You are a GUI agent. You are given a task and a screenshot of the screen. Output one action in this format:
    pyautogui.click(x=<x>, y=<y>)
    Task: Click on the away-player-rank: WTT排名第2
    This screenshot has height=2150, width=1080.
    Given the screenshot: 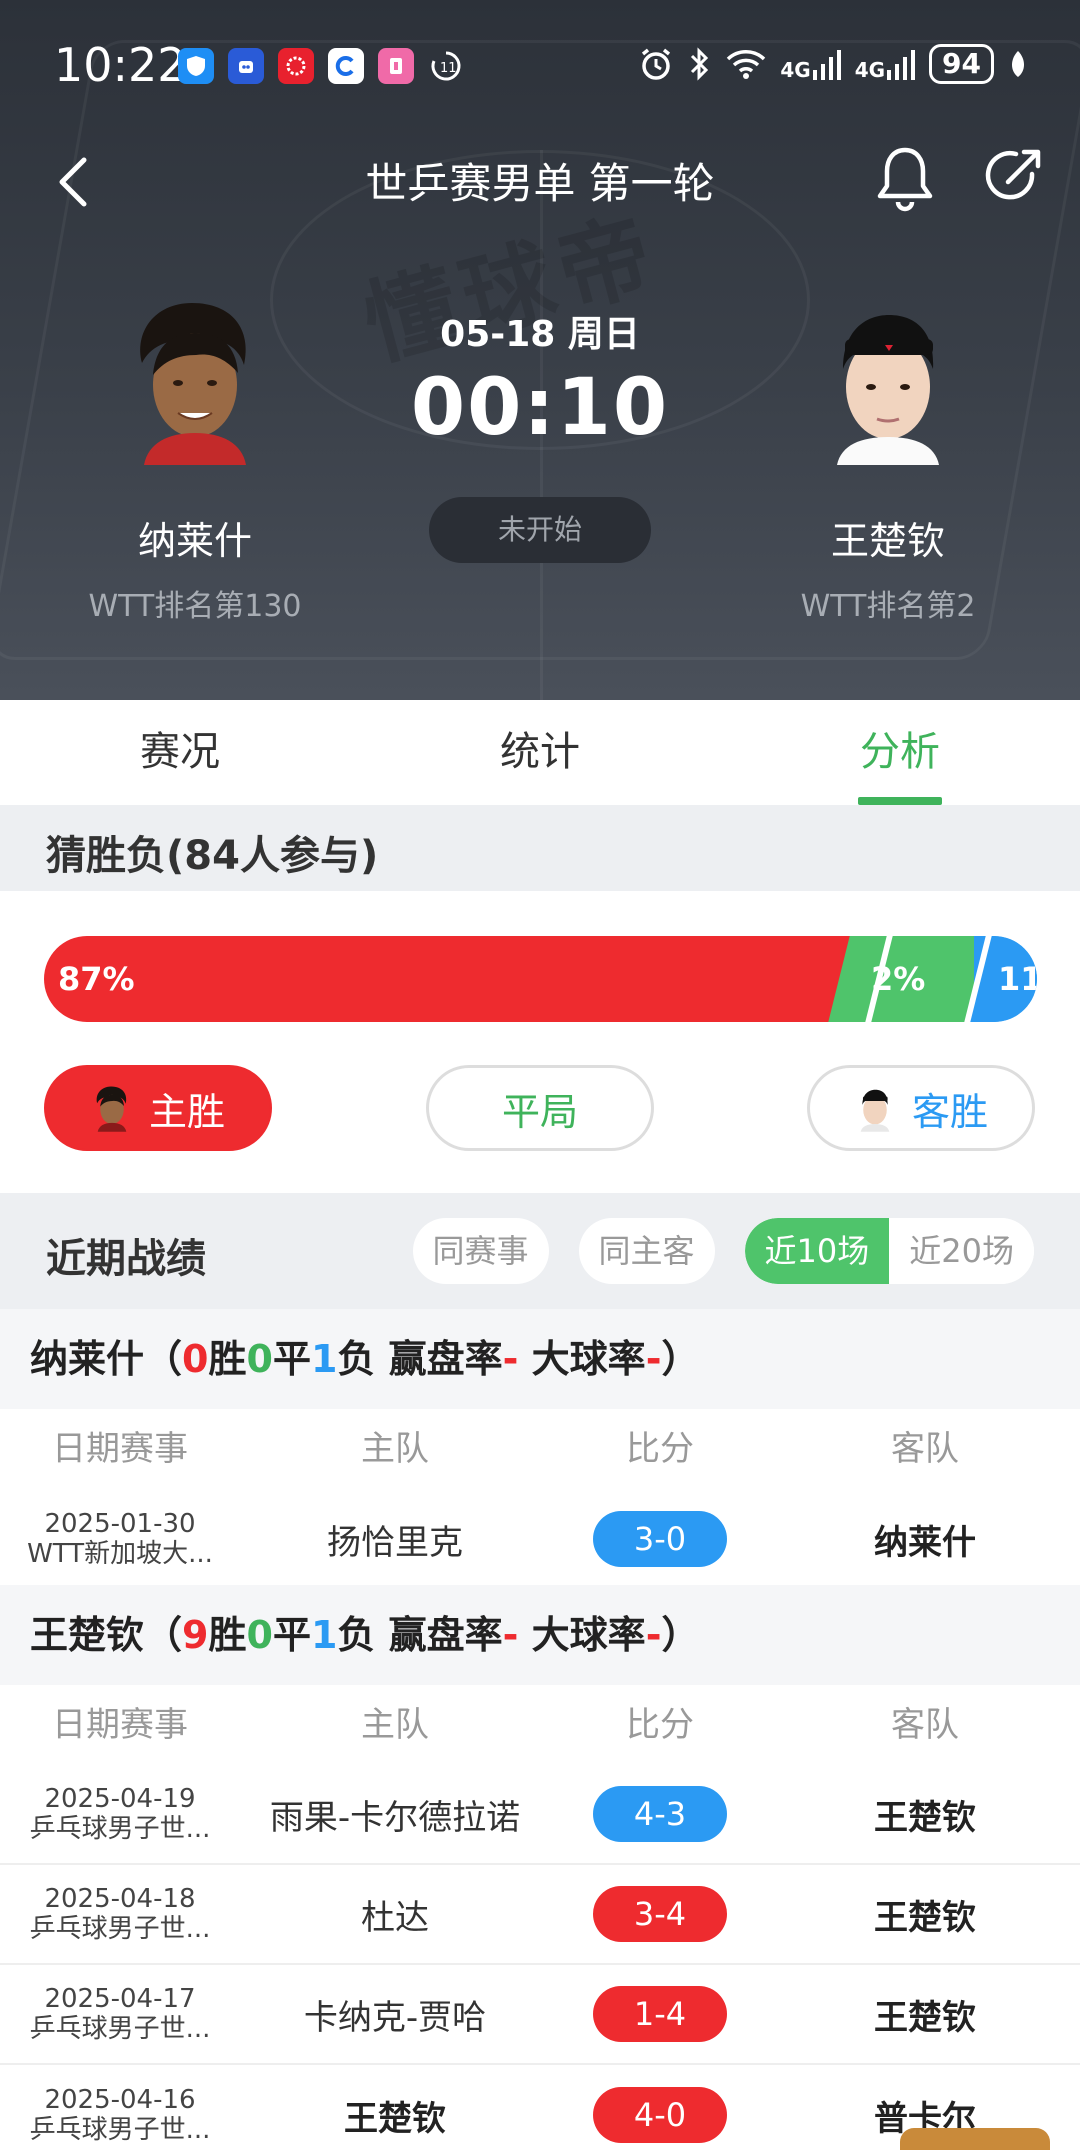 What is the action you would take?
    pyautogui.click(x=888, y=606)
    